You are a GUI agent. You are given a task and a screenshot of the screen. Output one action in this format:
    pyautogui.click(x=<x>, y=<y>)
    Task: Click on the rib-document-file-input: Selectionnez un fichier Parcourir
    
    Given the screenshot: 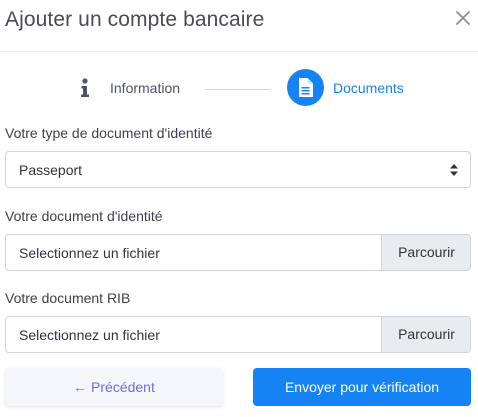 What is the action you would take?
    pyautogui.click(x=238, y=334)
    